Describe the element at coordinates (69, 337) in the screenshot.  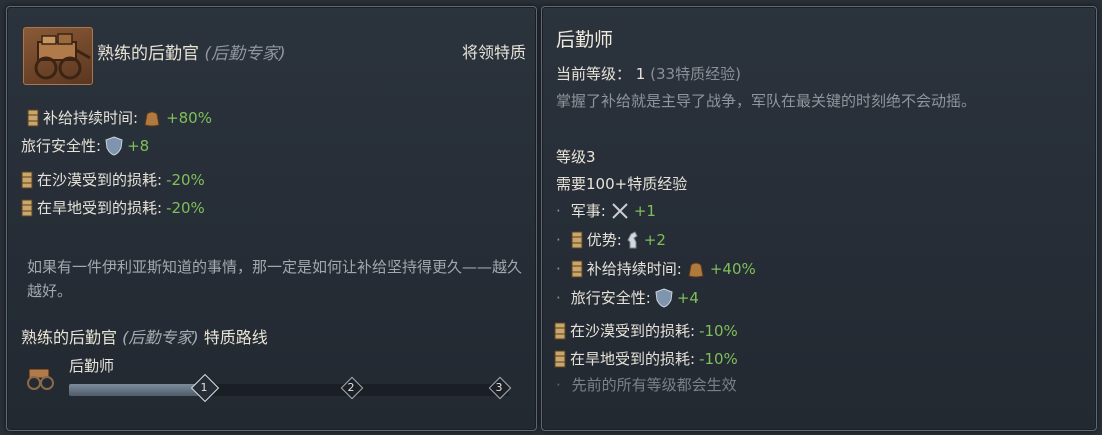
I see `route-name: 熟练的后勤官` at that location.